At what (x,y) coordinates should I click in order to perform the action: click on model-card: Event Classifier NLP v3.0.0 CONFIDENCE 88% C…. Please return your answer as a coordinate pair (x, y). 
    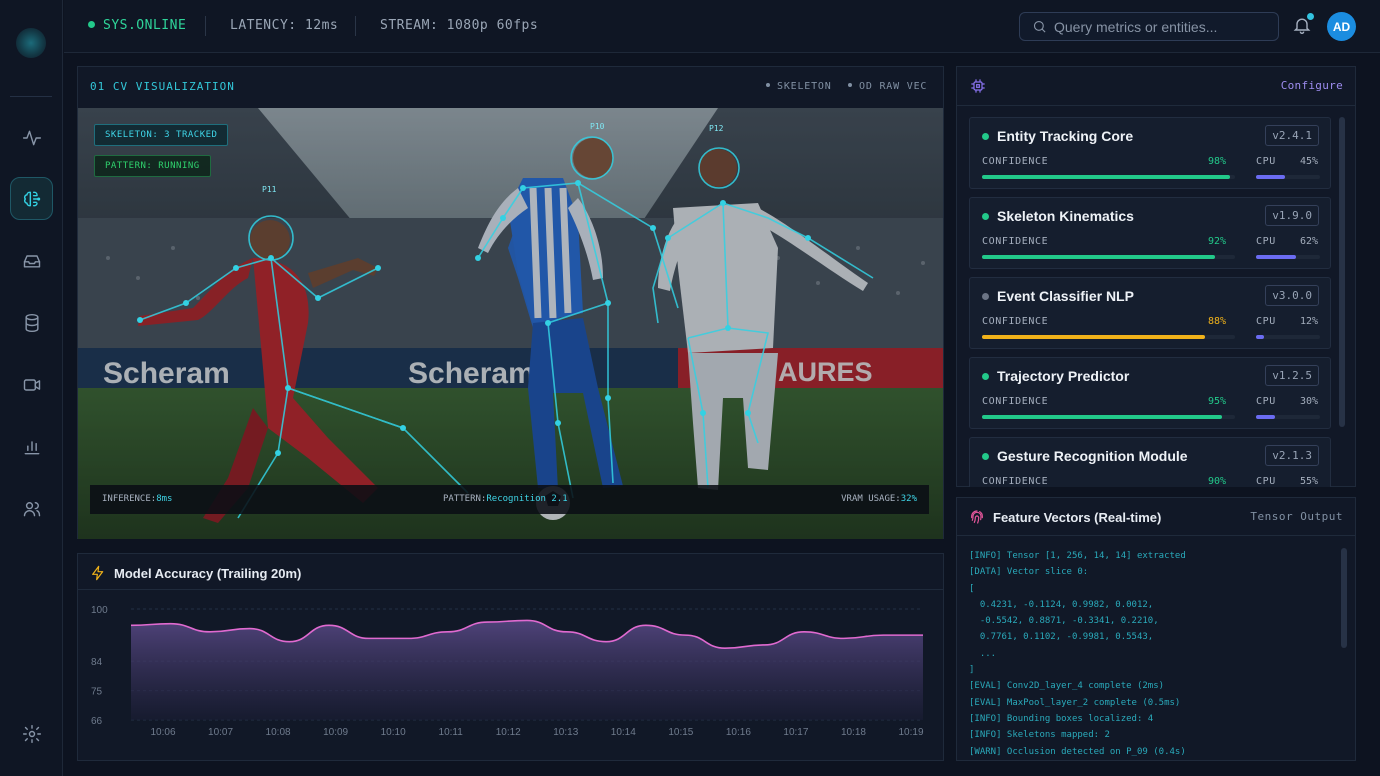
    Looking at the image, I should click on (1150, 313).